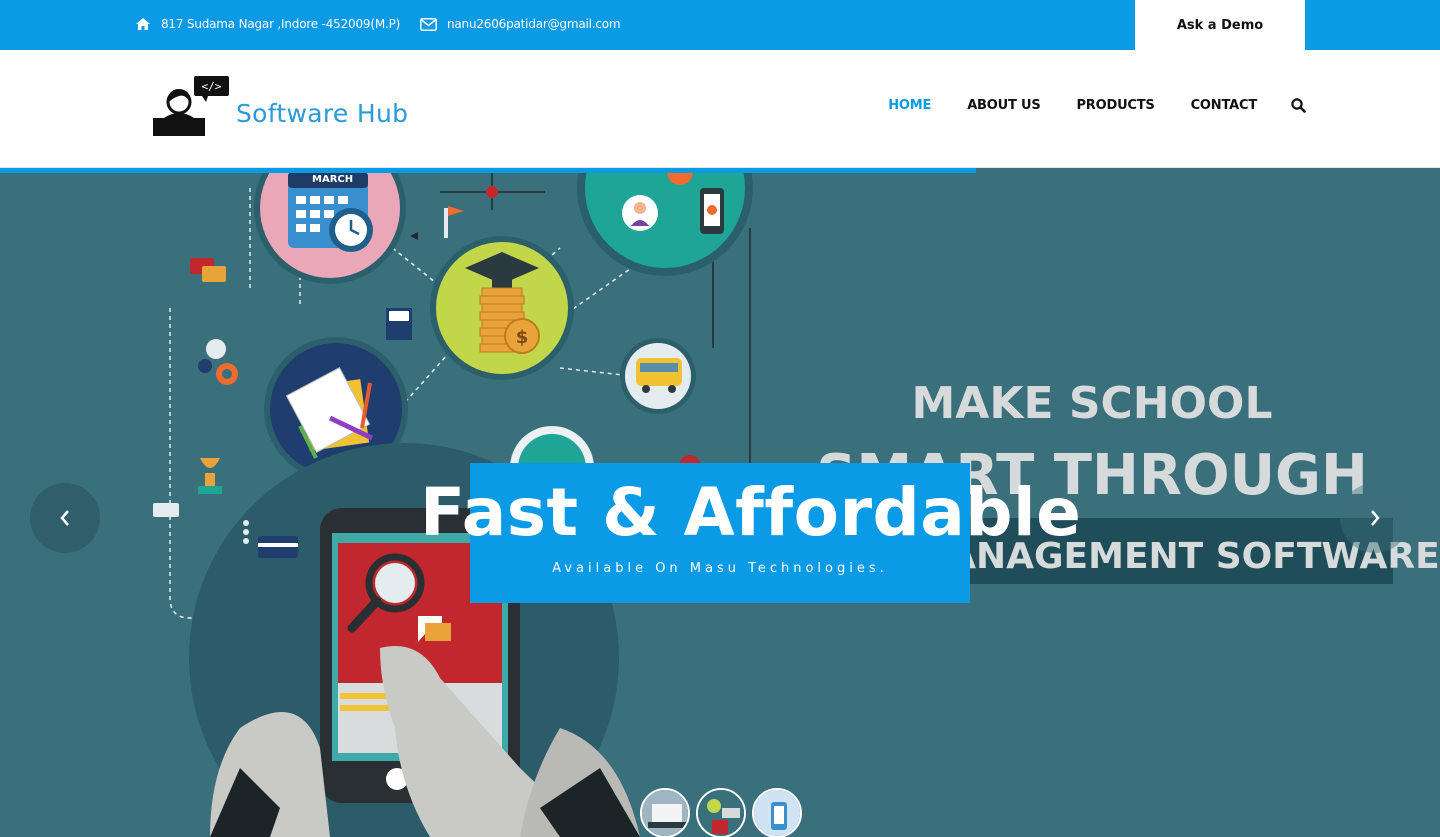  What do you see at coordinates (332, 179) in the screenshot?
I see `calendar-month-label: MARCH` at bounding box center [332, 179].